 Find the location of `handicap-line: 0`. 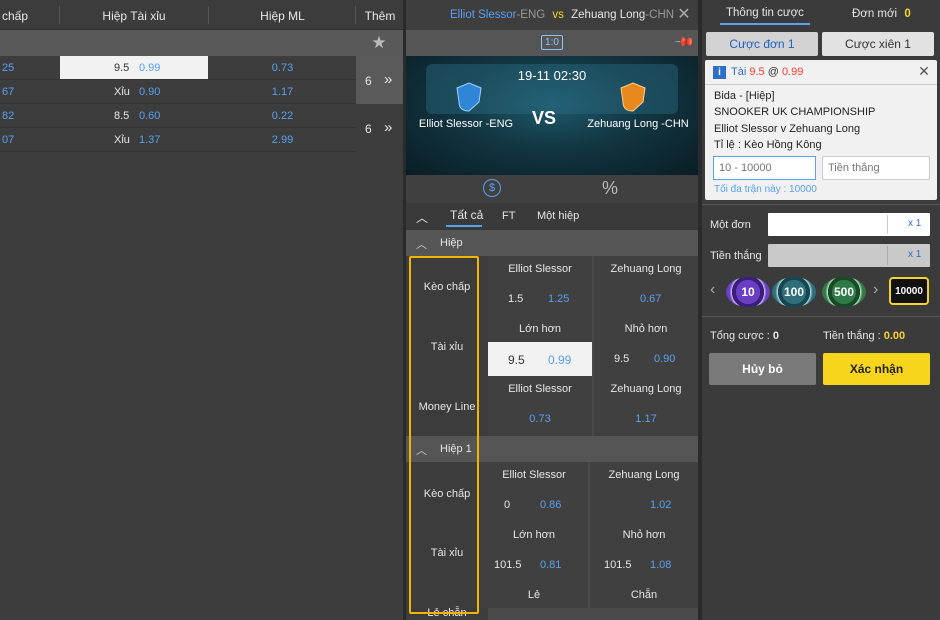

handicap-line: 0 is located at coordinates (507, 505).